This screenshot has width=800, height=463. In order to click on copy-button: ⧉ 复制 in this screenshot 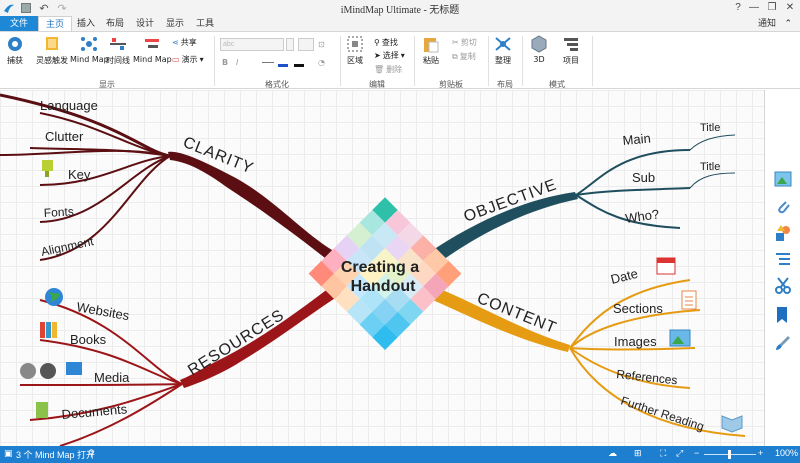, I will do `click(464, 56)`.